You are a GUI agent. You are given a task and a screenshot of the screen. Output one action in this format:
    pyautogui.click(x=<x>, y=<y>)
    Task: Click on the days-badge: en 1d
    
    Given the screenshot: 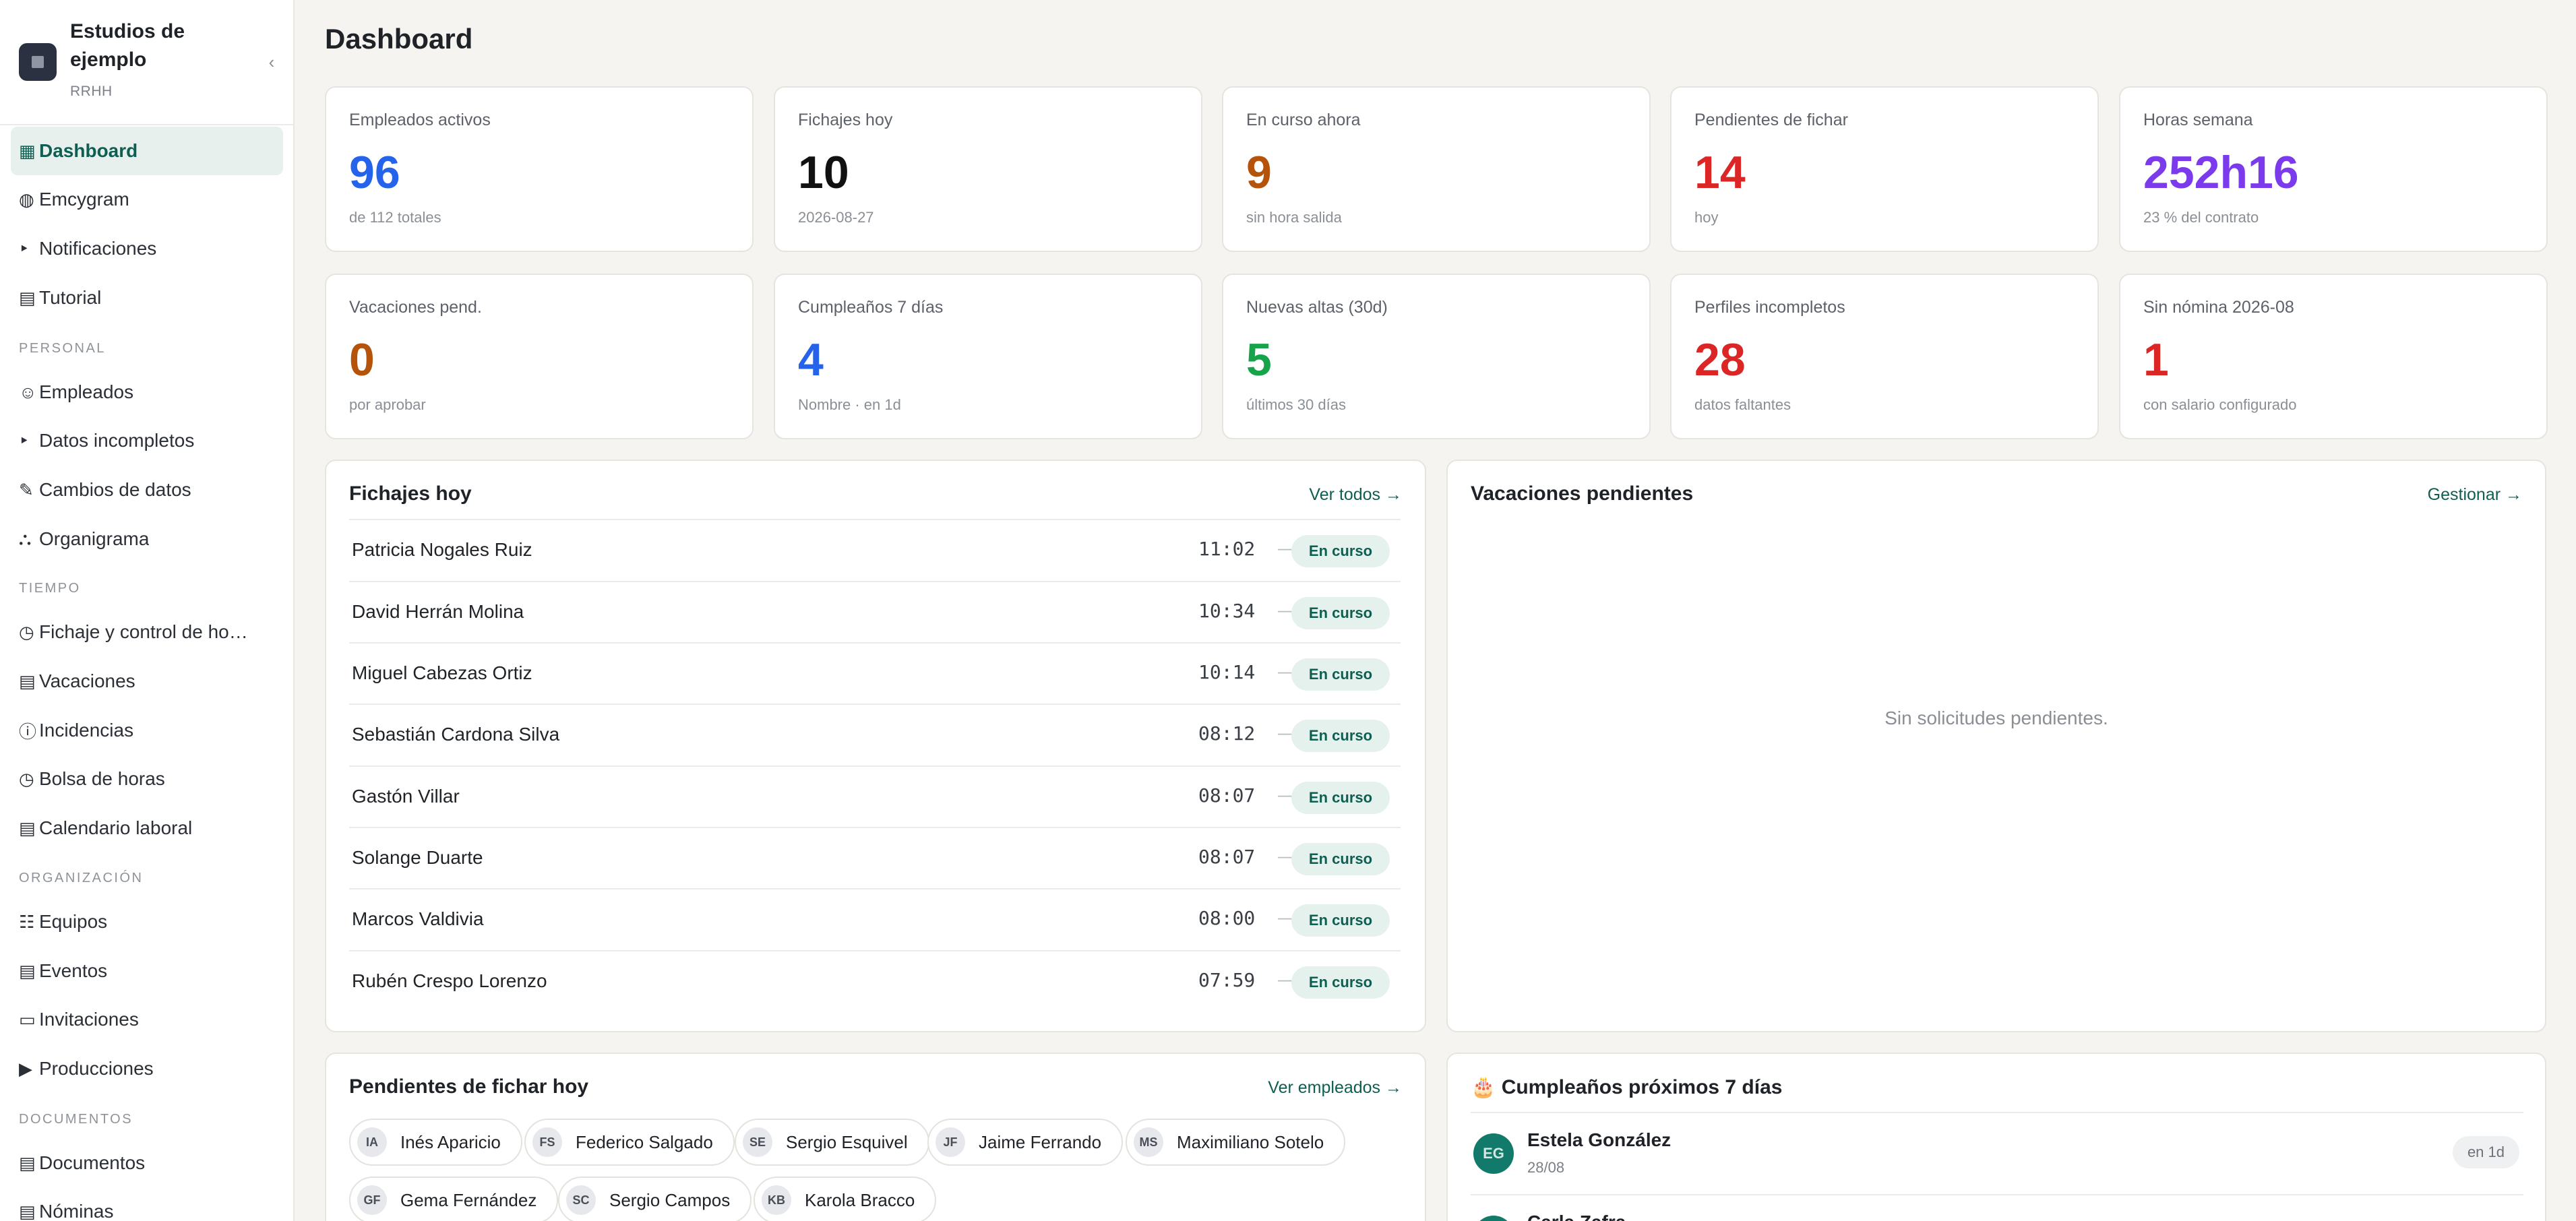 What is the action you would take?
    pyautogui.click(x=2486, y=1152)
    